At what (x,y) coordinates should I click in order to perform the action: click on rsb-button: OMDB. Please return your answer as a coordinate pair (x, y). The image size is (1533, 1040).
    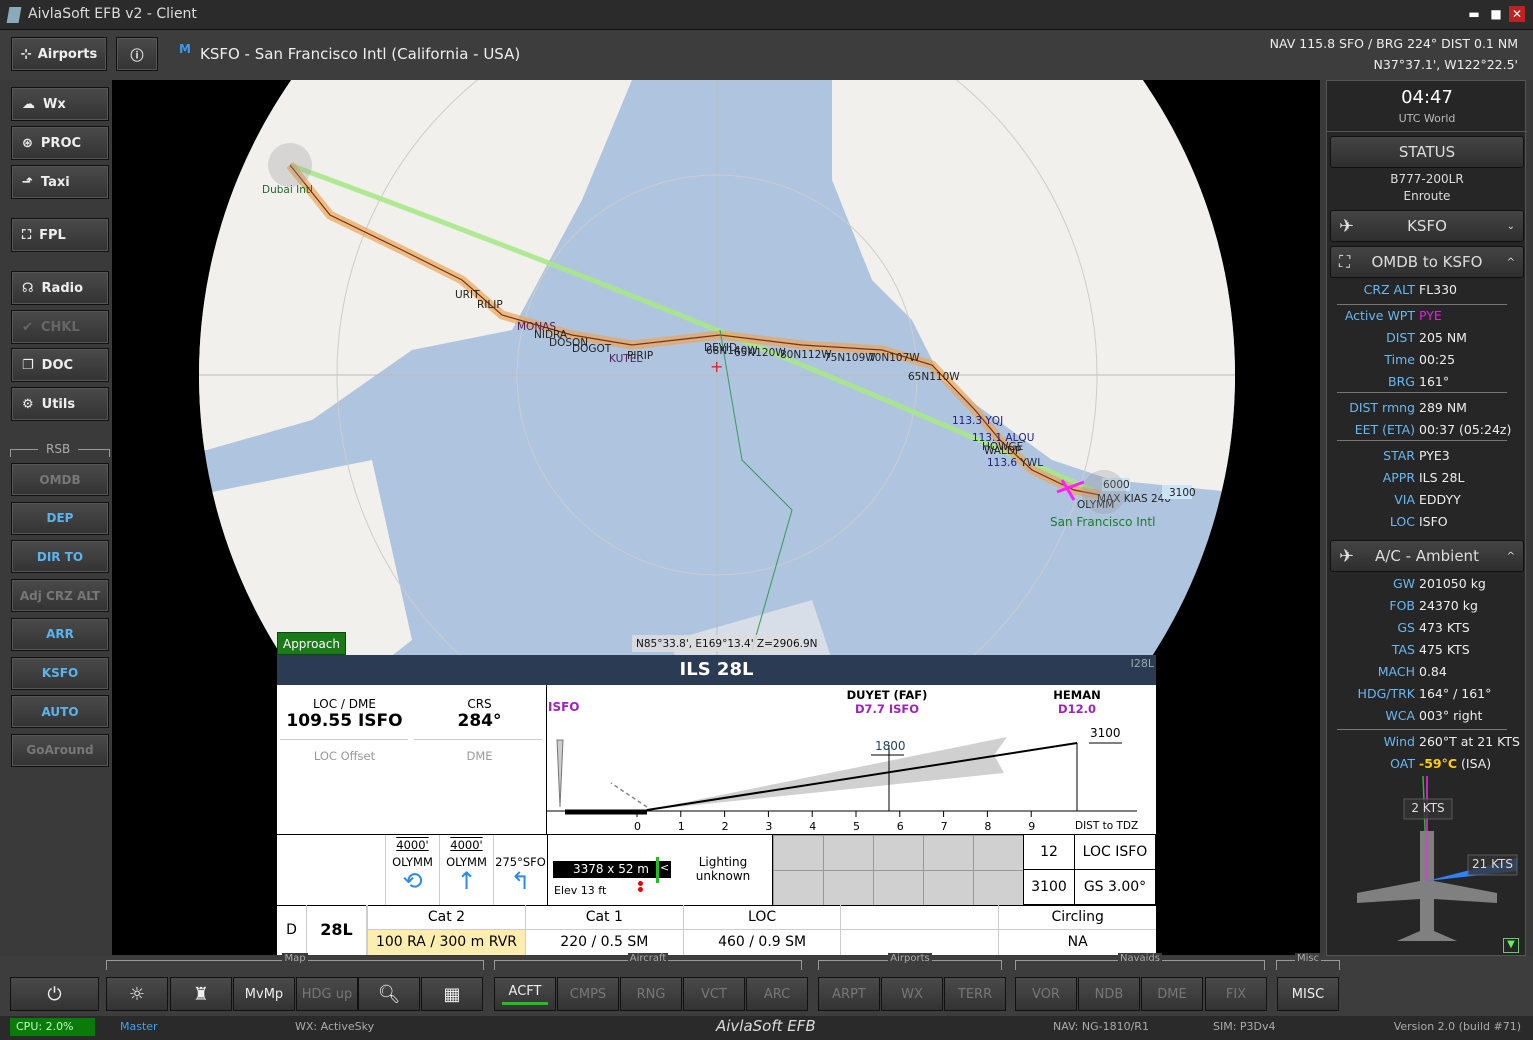
    Looking at the image, I should click on (60, 479).